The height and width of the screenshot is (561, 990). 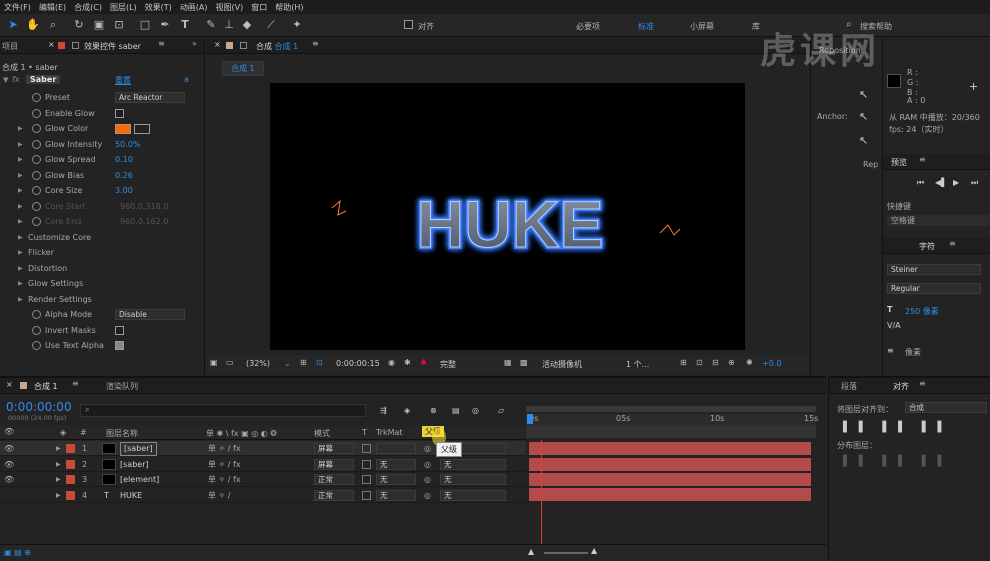 What do you see at coordinates (863, 116) in the screenshot?
I see `anchor-arrow-icon: ↖` at bounding box center [863, 116].